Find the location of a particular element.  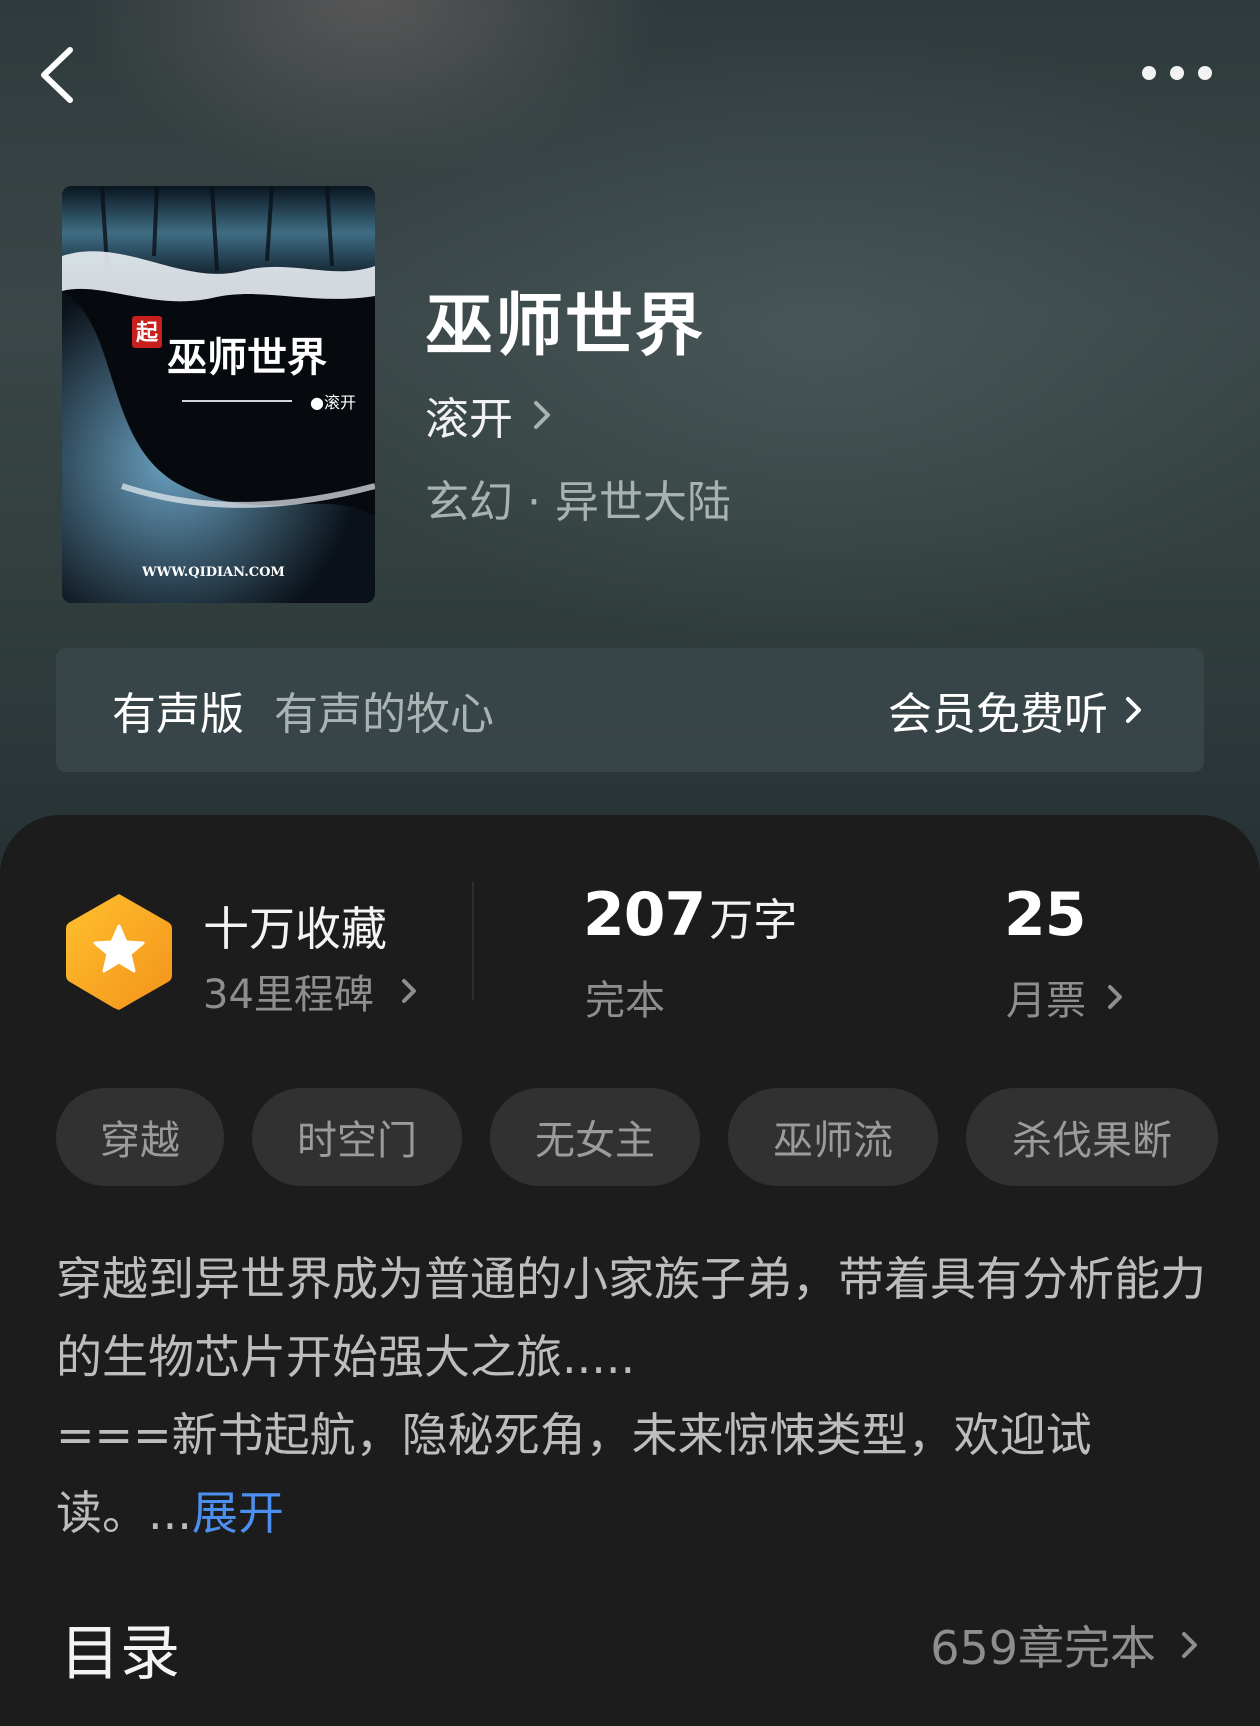

toc-link: 659章完本 is located at coordinates (1065, 1645).